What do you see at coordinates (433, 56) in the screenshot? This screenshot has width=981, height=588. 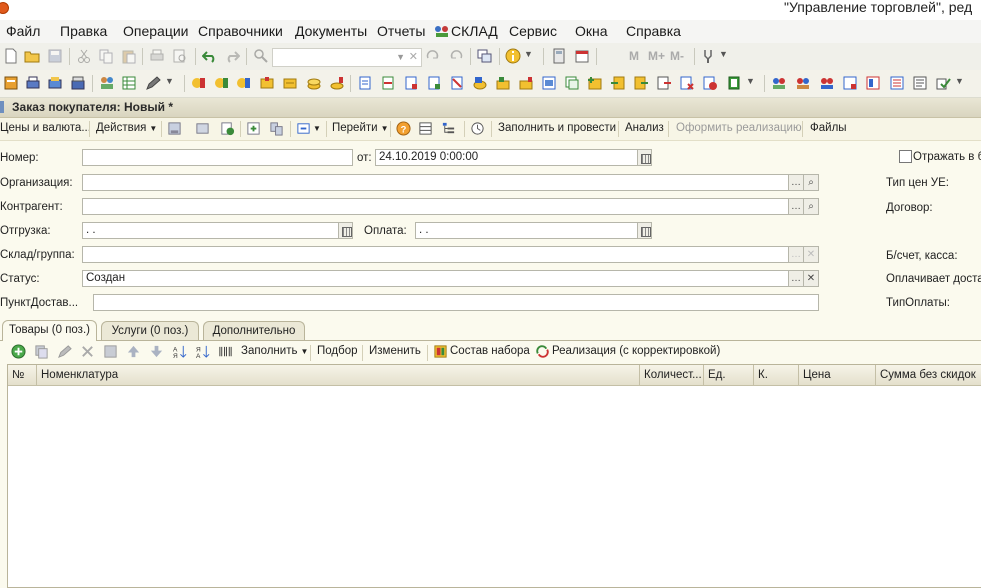 I see `find-next-icon` at bounding box center [433, 56].